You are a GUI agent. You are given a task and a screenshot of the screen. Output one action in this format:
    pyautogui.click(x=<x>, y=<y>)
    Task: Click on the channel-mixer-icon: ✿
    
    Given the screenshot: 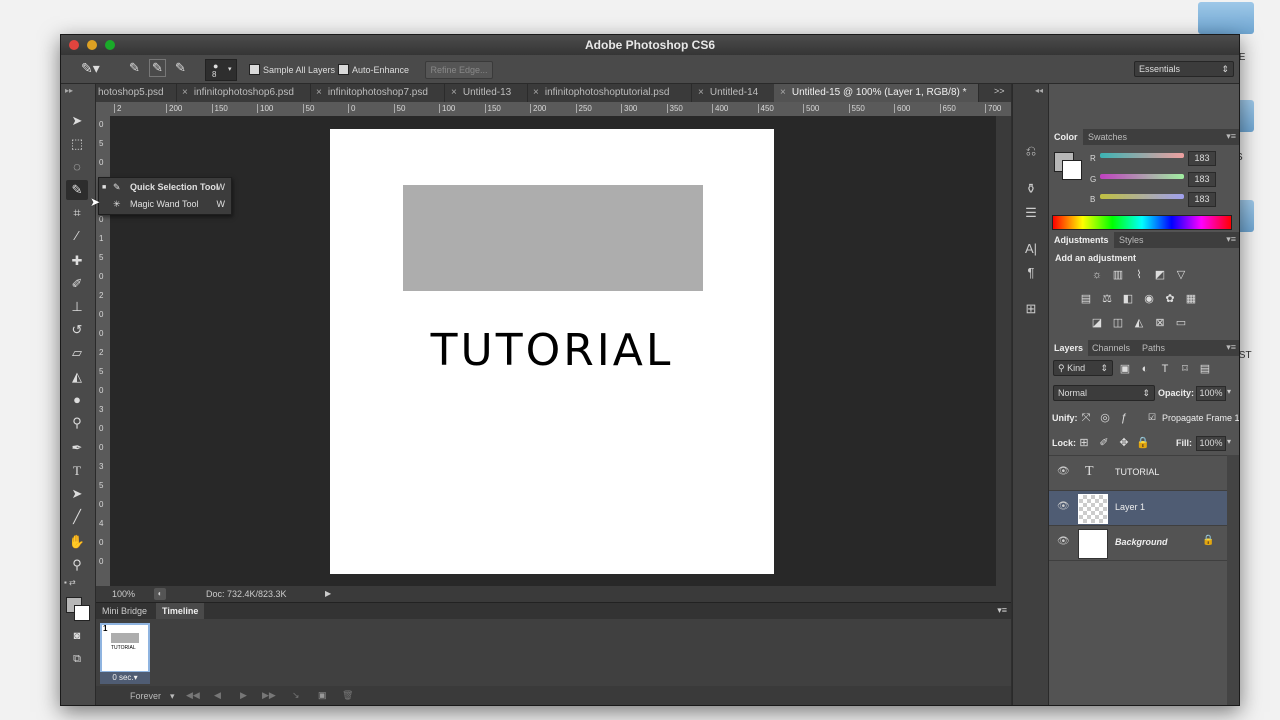 What is the action you would take?
    pyautogui.click(x=1170, y=299)
    